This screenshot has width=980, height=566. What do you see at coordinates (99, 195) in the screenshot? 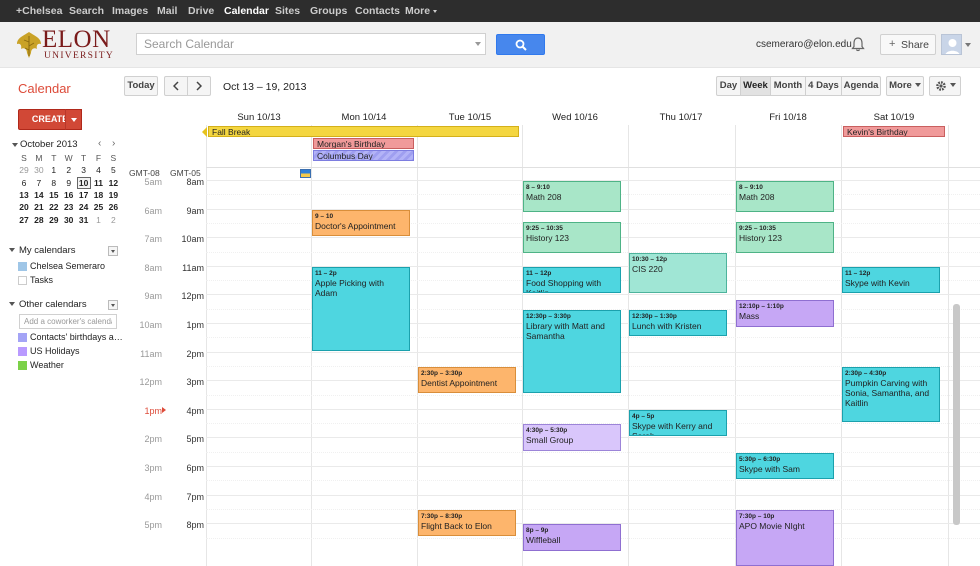
I see `mini-cal-day: 18` at bounding box center [99, 195].